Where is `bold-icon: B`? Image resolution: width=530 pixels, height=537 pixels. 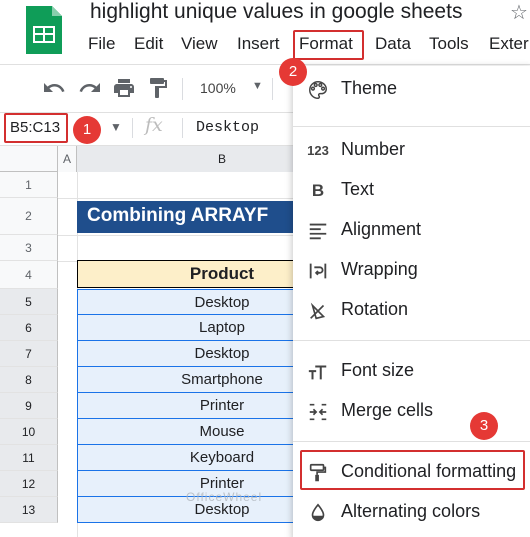 bold-icon: B is located at coordinates (318, 190).